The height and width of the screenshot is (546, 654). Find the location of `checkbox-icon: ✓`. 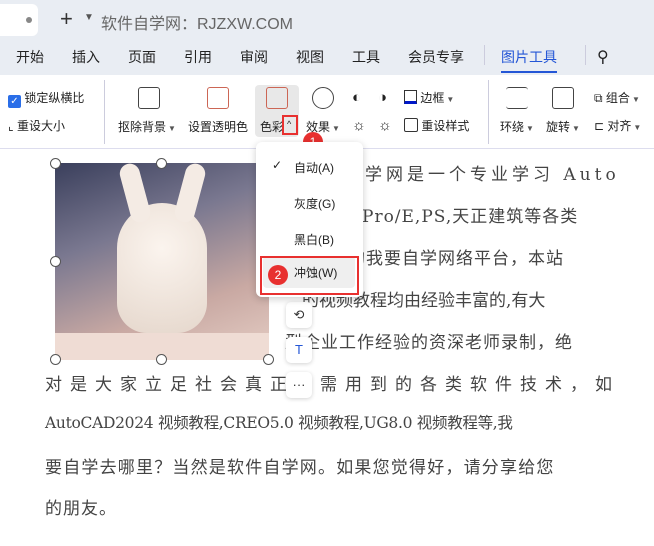

checkbox-icon: ✓ is located at coordinates (14, 101).